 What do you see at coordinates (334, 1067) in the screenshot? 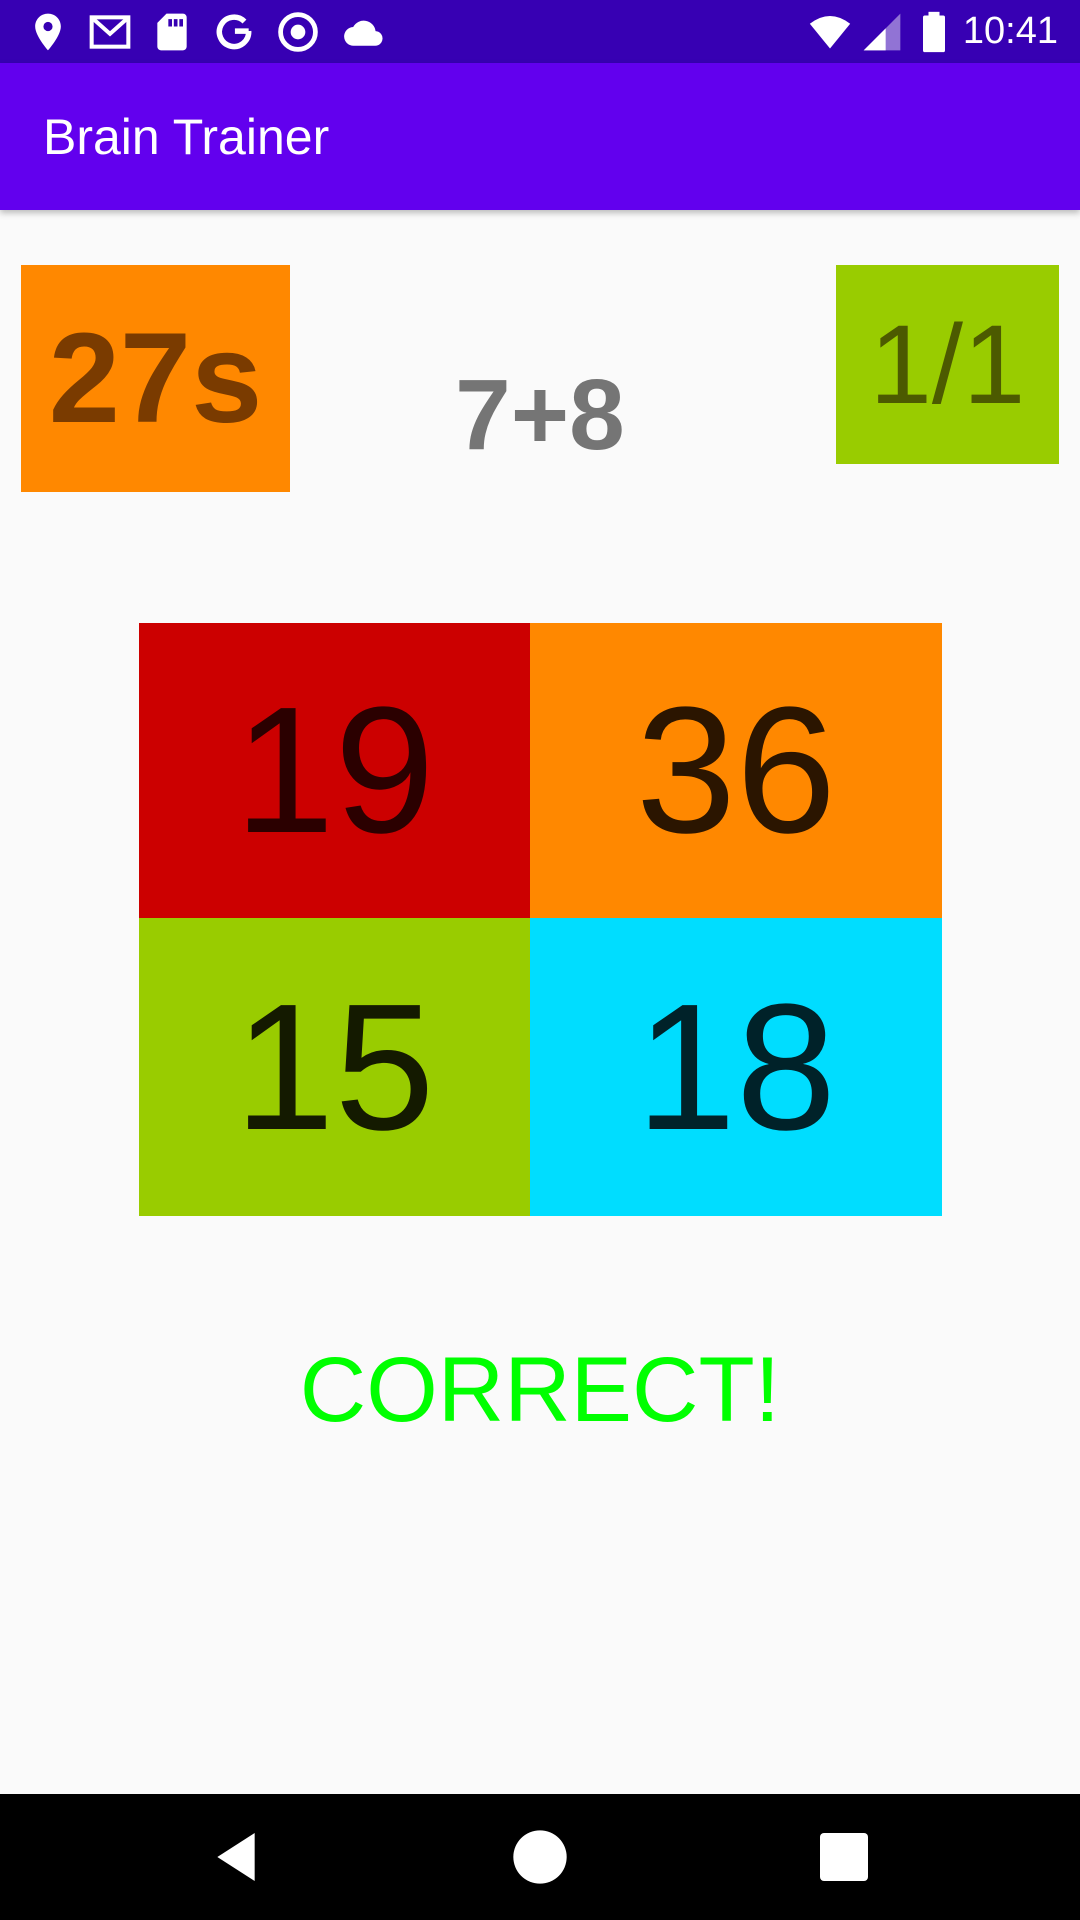
I see `answer-button-3: 15` at bounding box center [334, 1067].